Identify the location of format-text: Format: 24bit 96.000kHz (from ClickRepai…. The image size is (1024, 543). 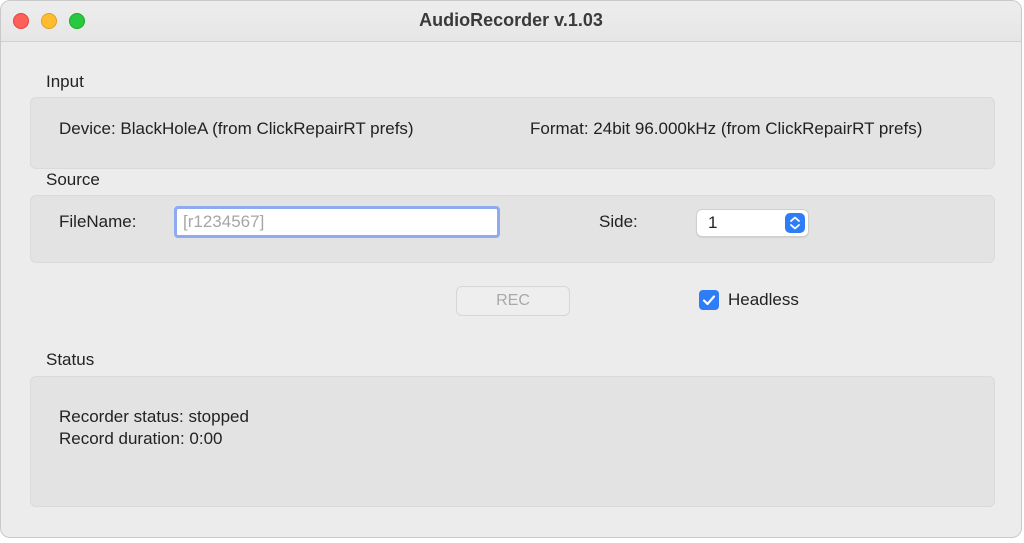
(726, 128).